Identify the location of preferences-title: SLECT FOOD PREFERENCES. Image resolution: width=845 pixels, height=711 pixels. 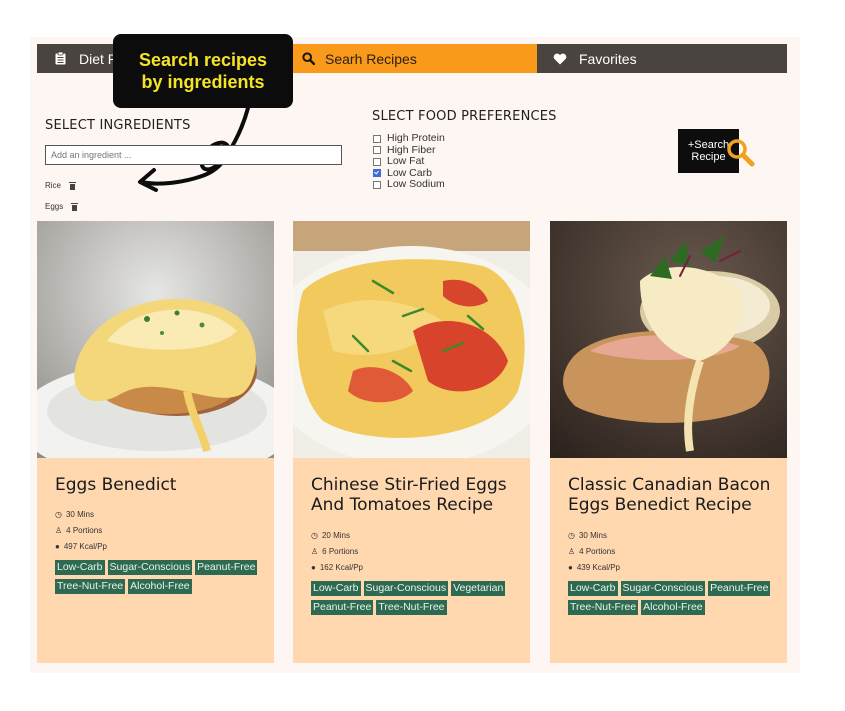
(464, 116).